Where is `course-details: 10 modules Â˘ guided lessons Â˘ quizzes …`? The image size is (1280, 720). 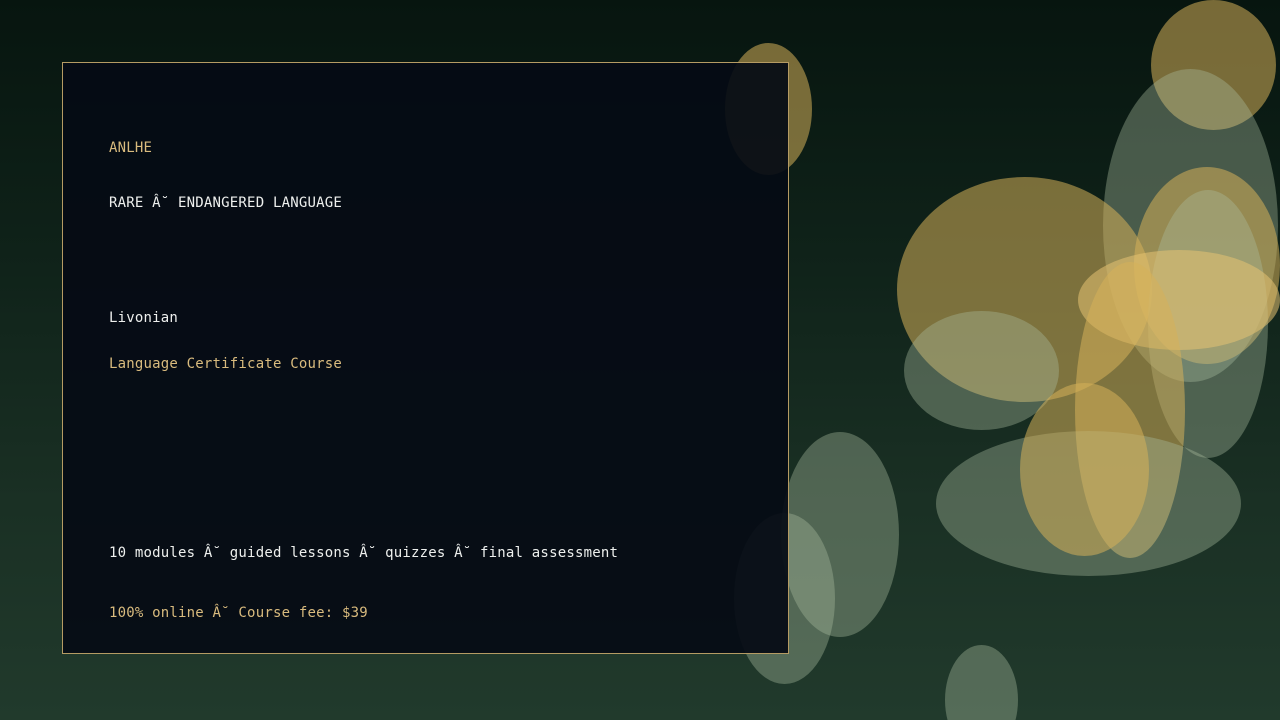
course-details: 10 modules Â˘ guided lessons Â˘ quizzes … is located at coordinates (364, 553).